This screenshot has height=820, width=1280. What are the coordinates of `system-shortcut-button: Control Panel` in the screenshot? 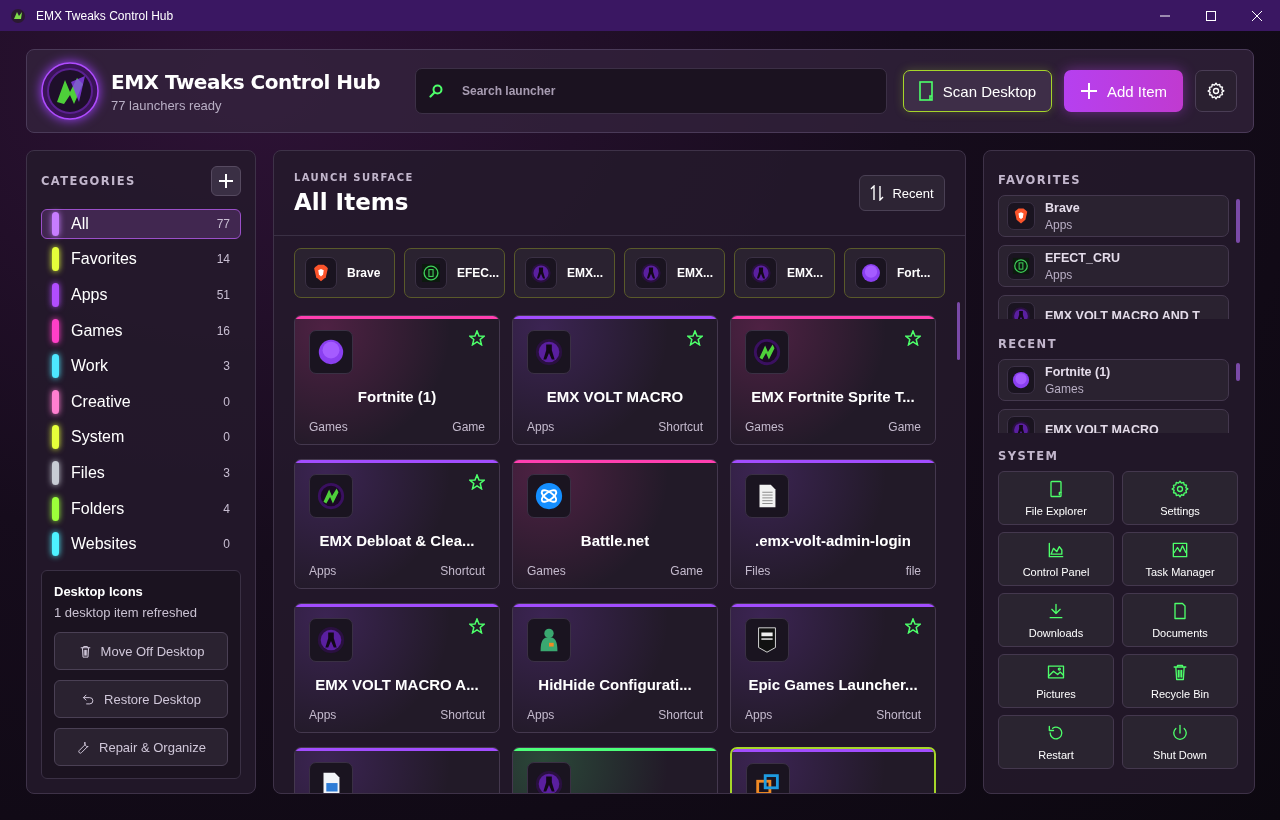 It's located at (1056, 559).